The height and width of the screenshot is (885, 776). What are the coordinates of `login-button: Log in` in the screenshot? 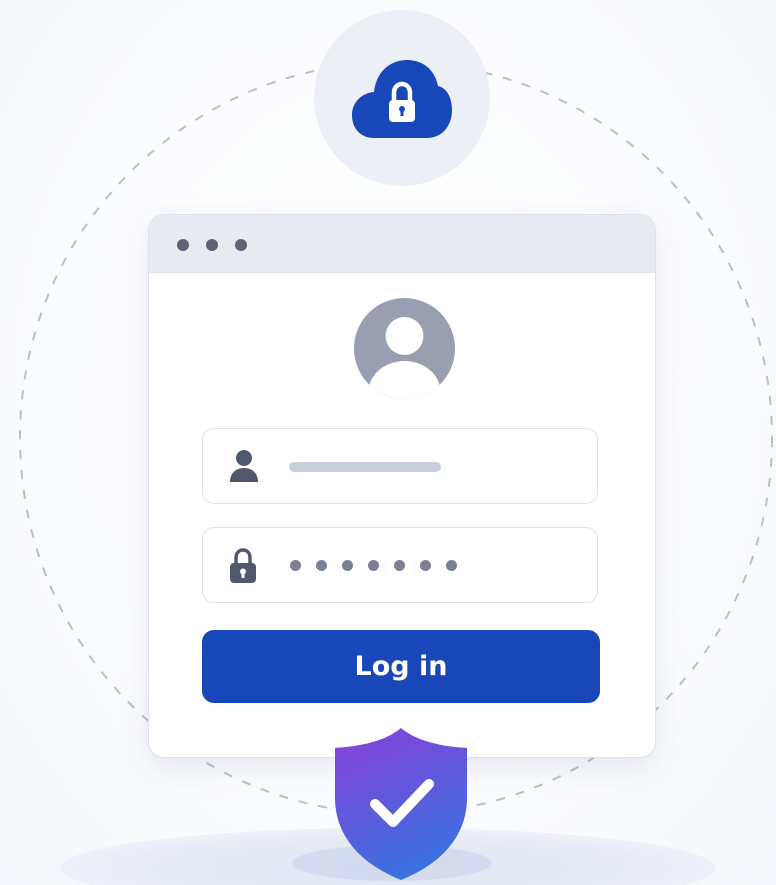 It's located at (401, 666).